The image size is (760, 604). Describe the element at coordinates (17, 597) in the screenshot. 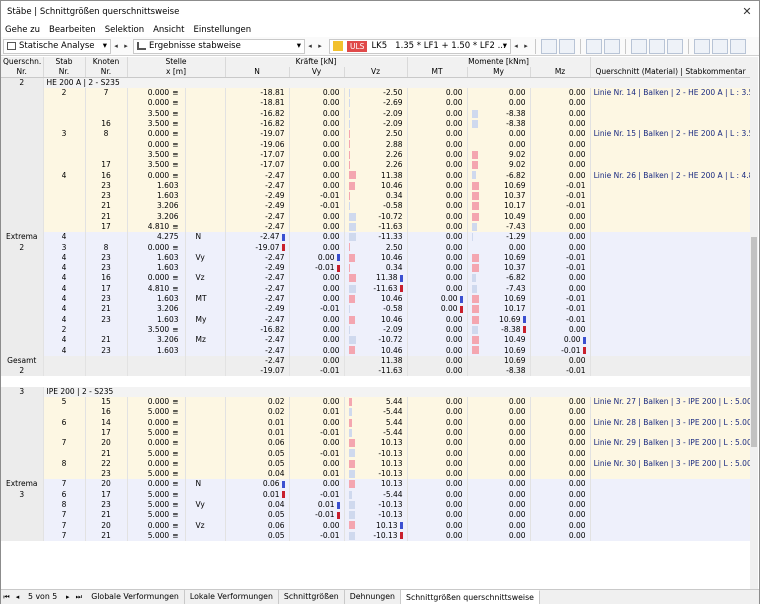

I see `prev-page-icon: ◂` at that location.